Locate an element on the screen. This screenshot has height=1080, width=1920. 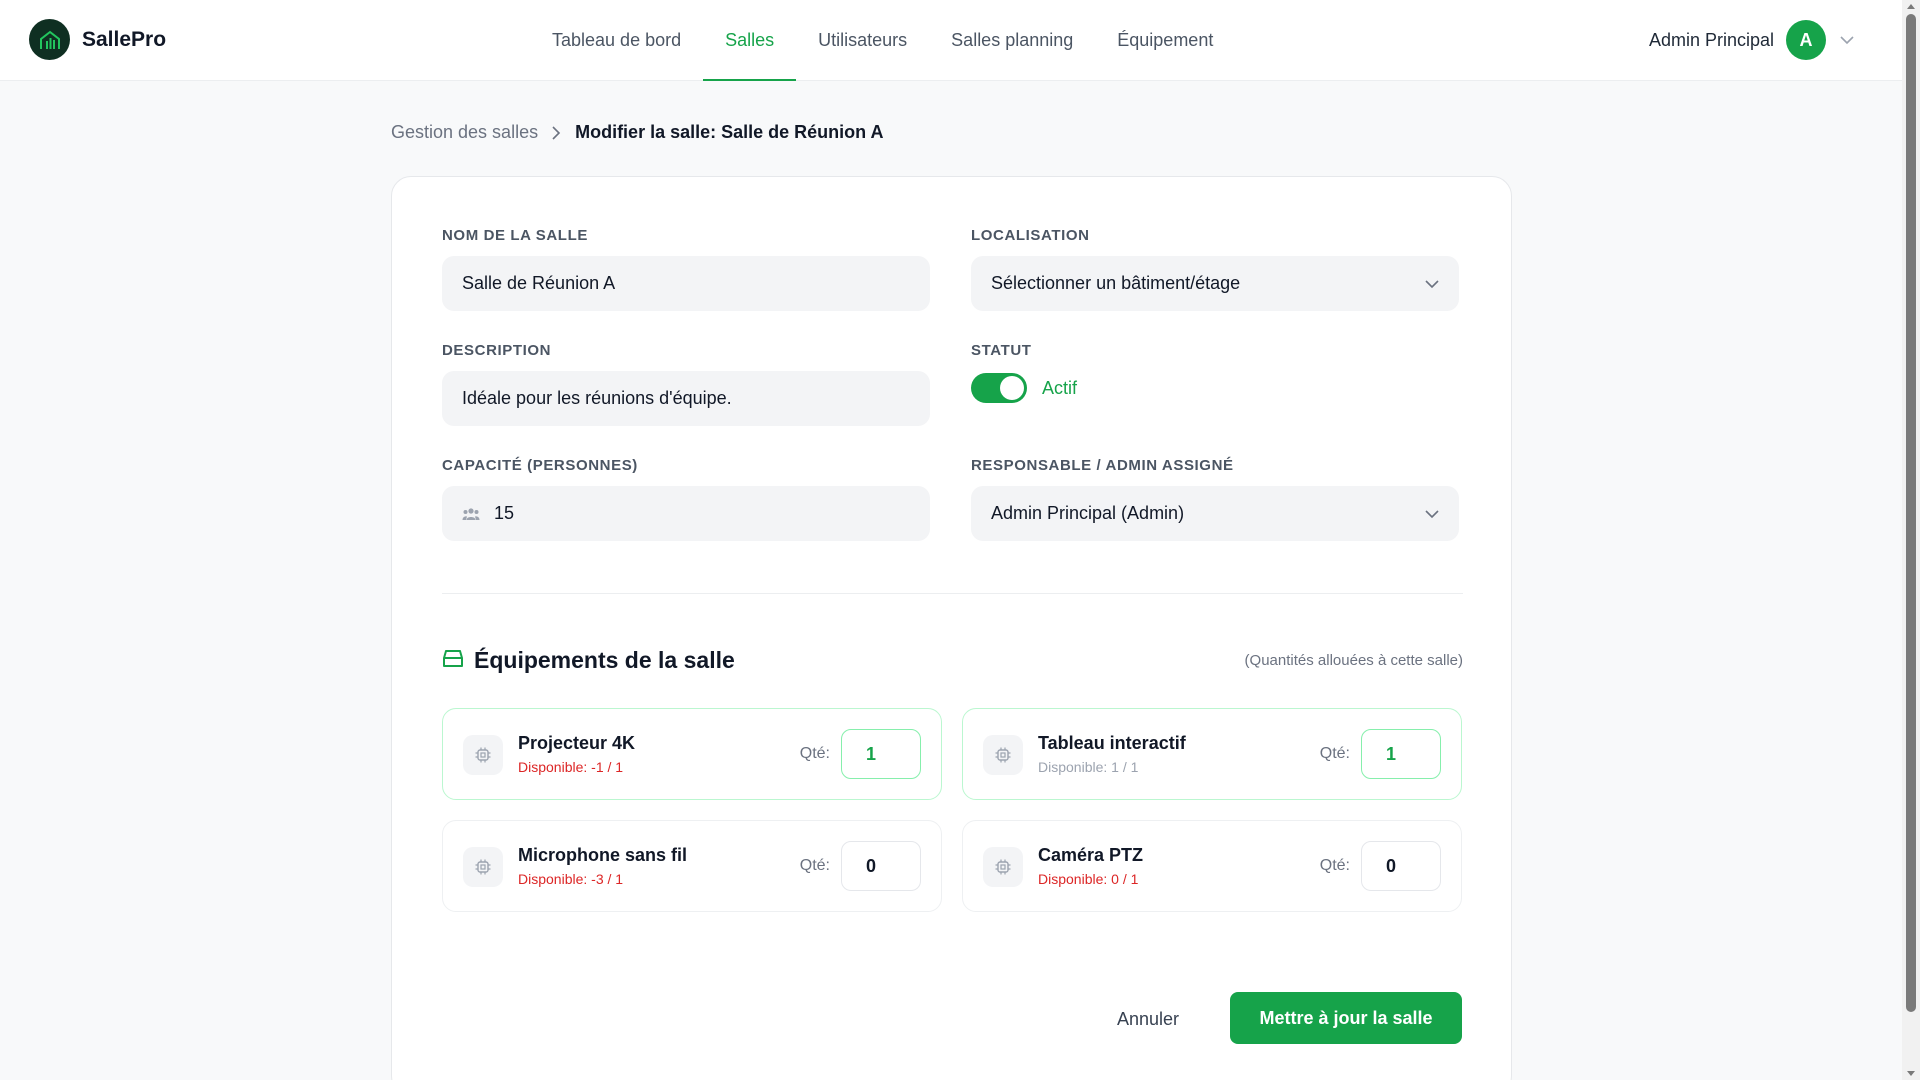
description-value: Idéale pour les réunions d'équipe. is located at coordinates (597, 398).